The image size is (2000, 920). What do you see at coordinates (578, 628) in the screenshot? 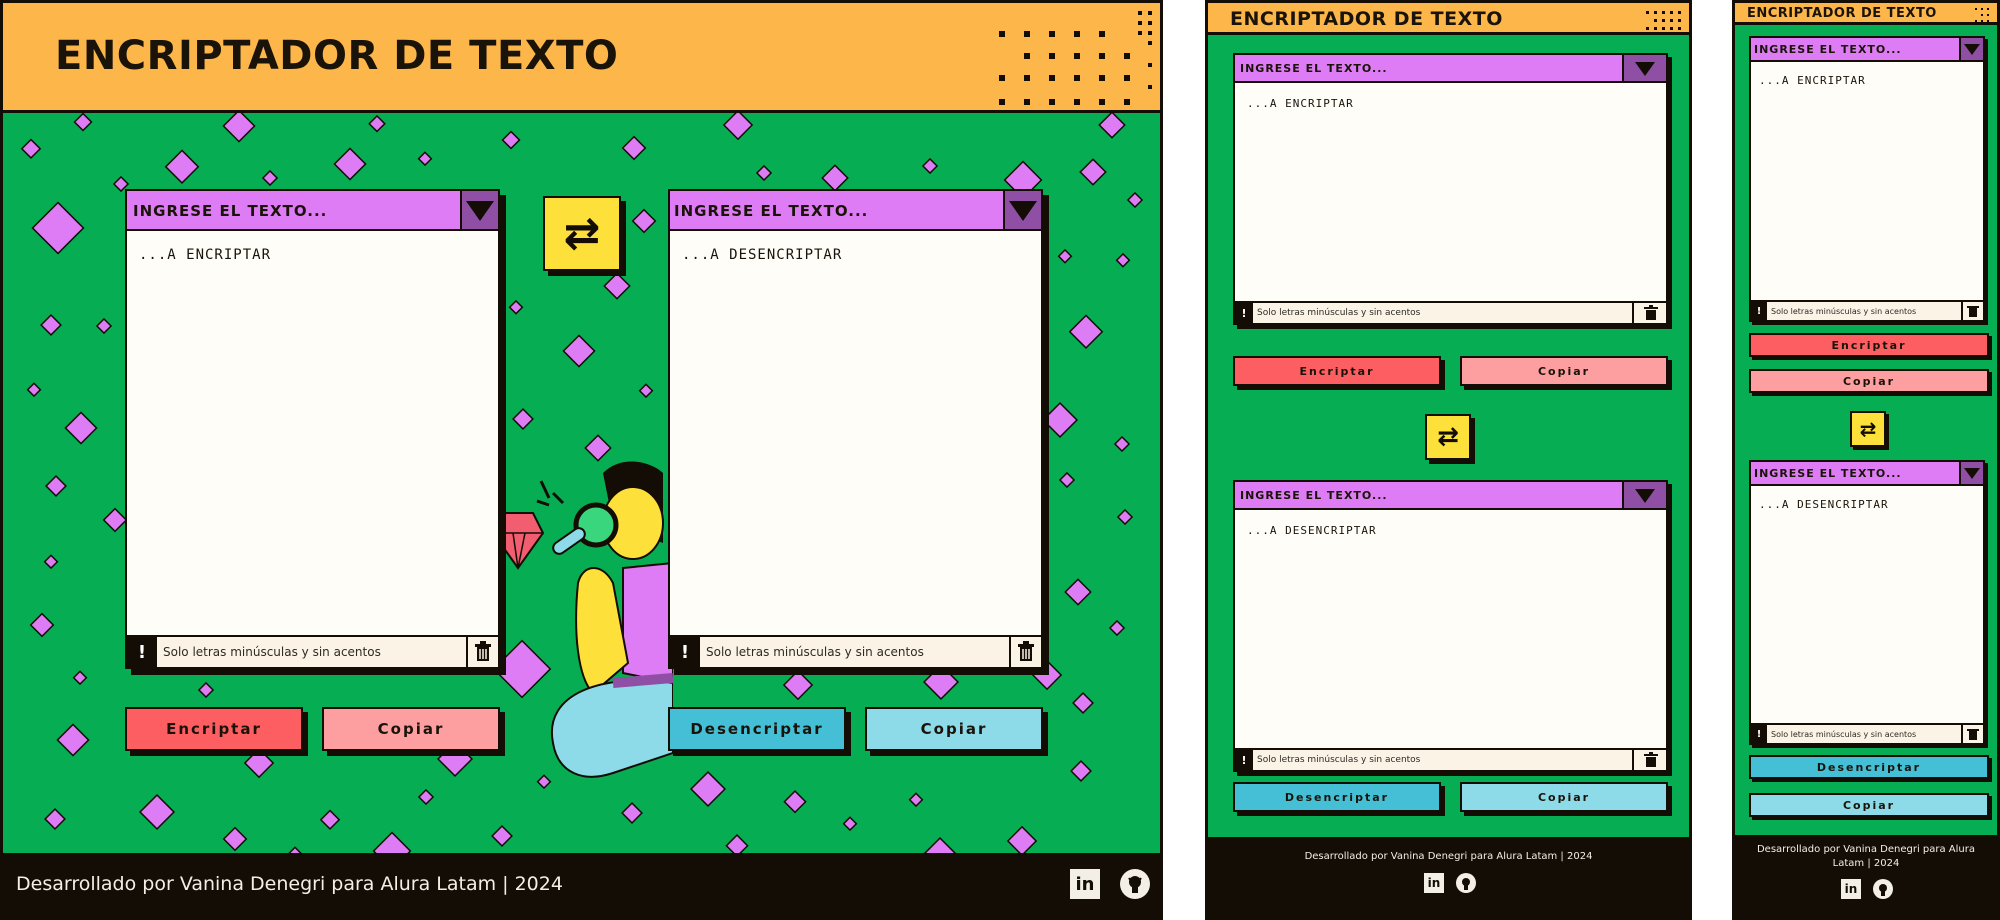
I see `character-illustration` at bounding box center [578, 628].